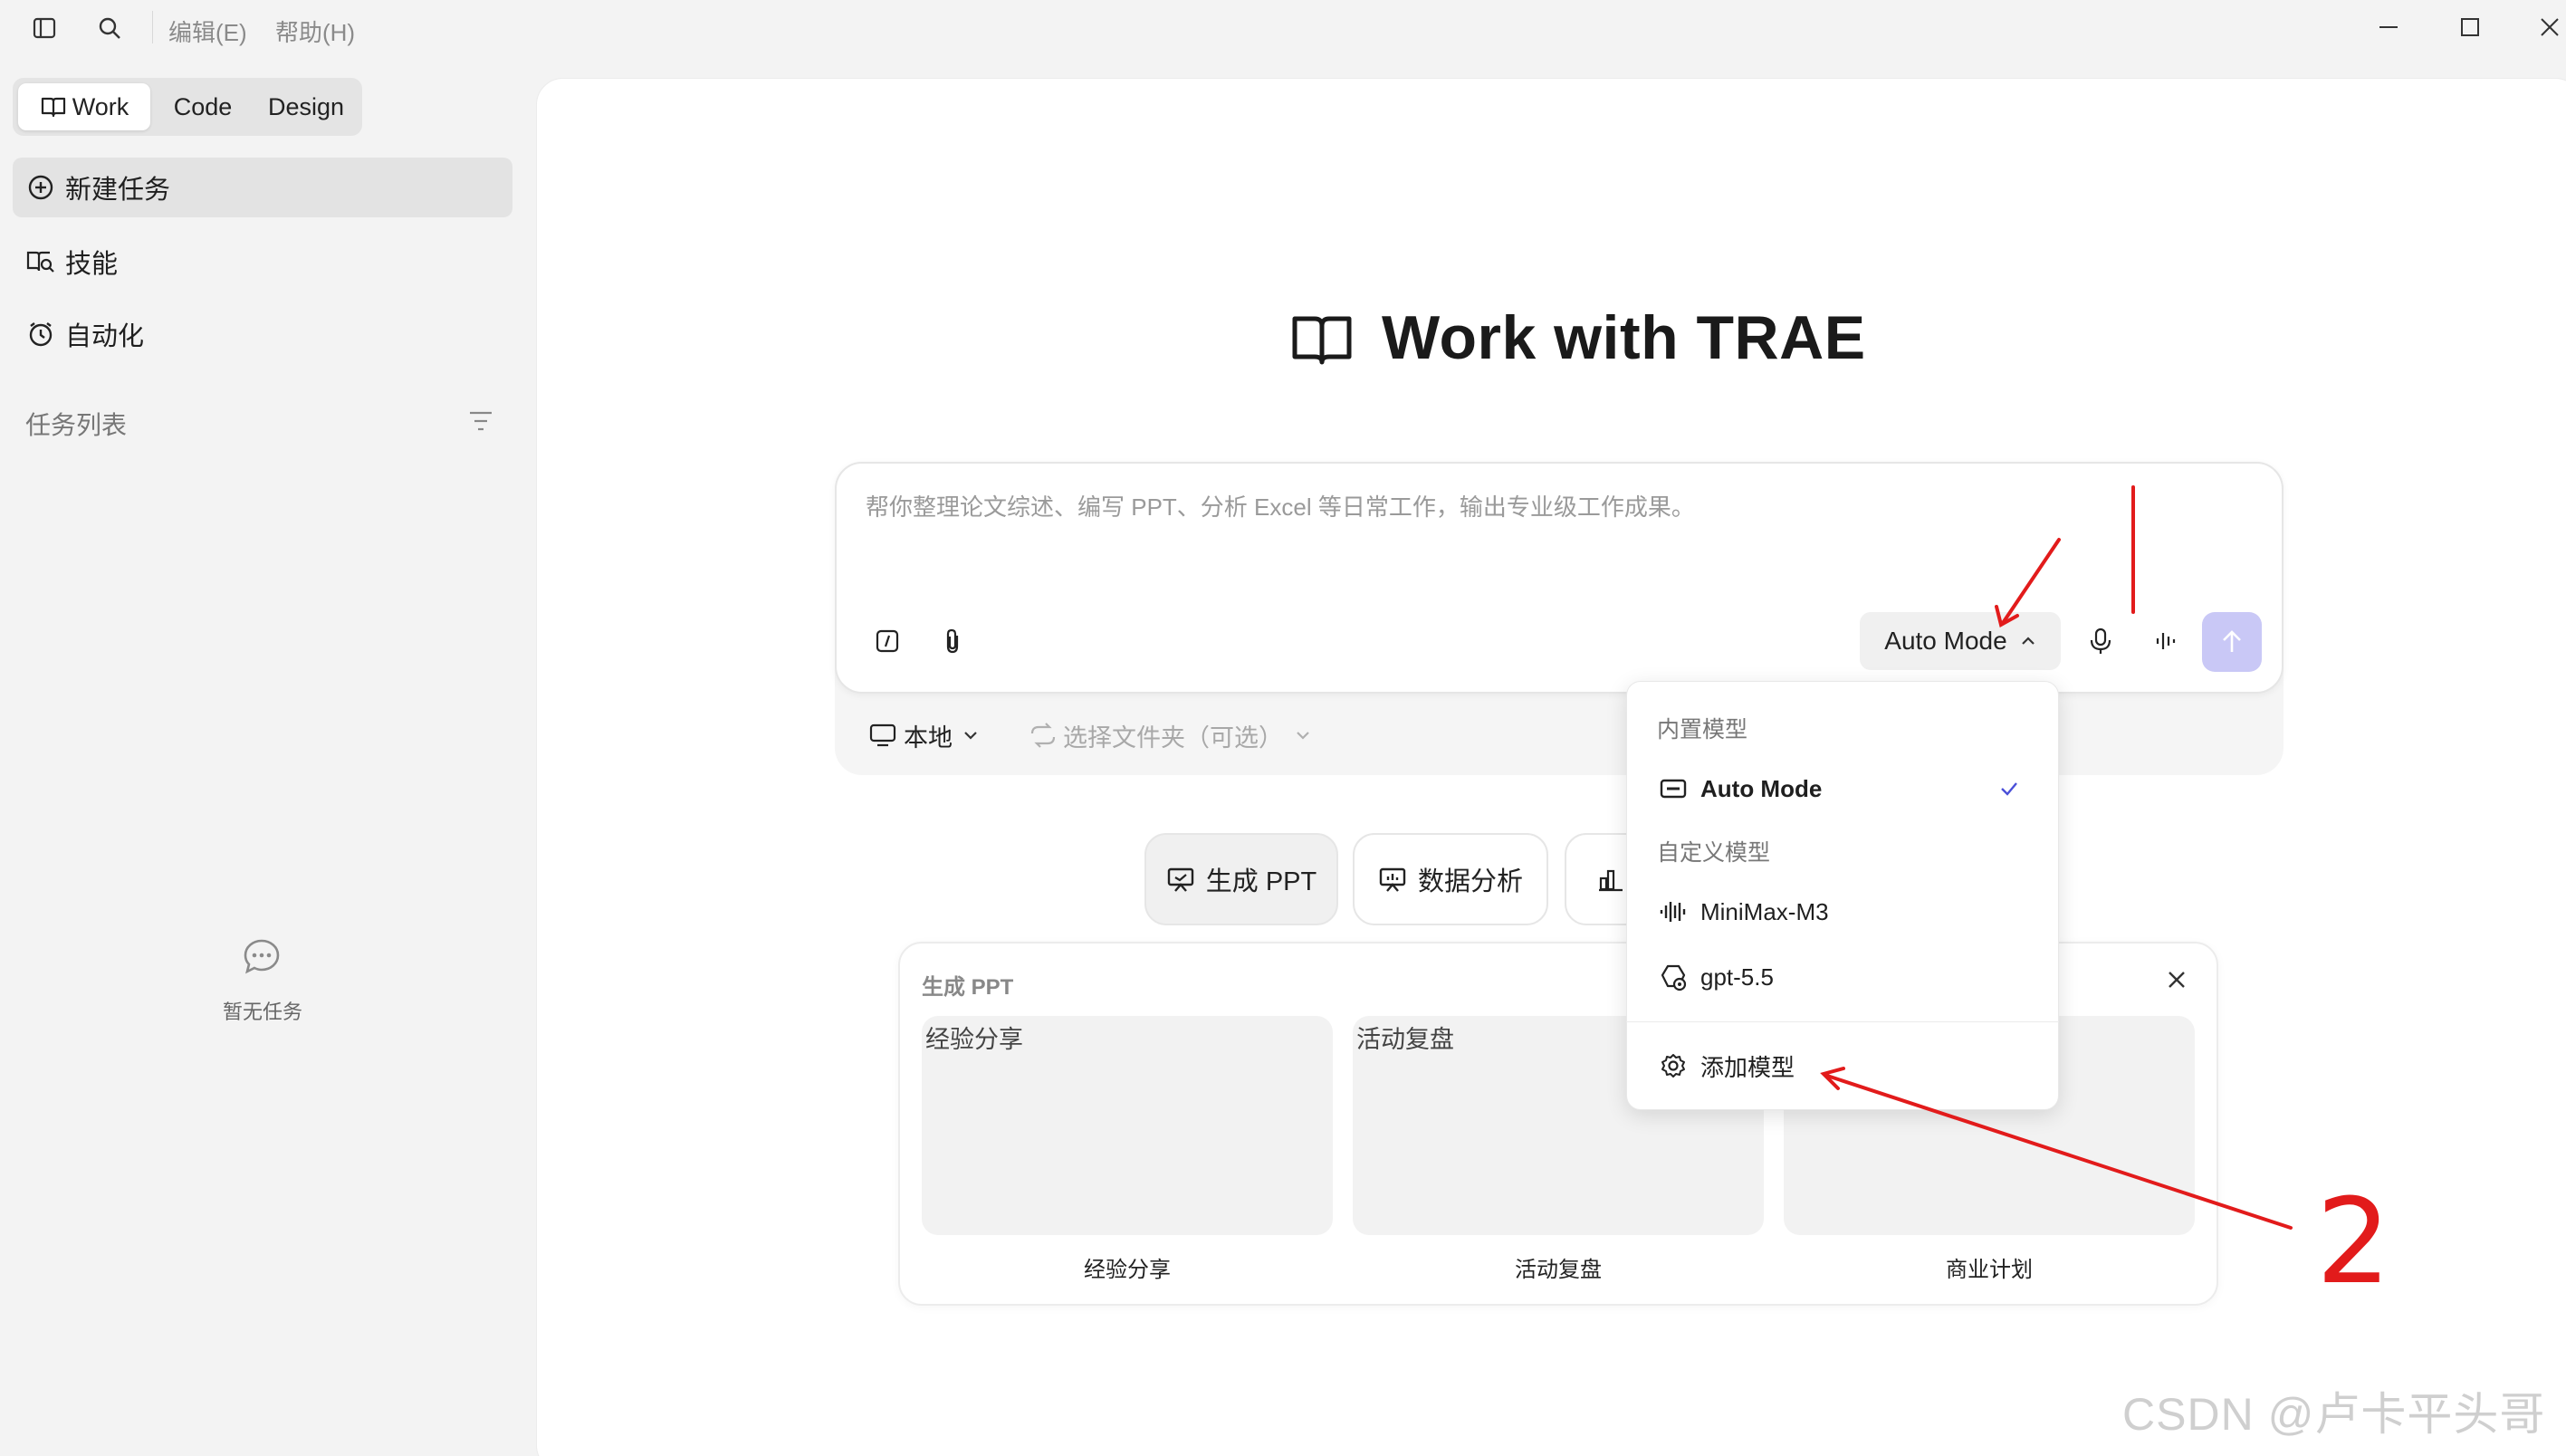 Image resolution: width=2566 pixels, height=1456 pixels. Describe the element at coordinates (2059, 1152) in the screenshot. I see `annotation-arrow-add` at that location.